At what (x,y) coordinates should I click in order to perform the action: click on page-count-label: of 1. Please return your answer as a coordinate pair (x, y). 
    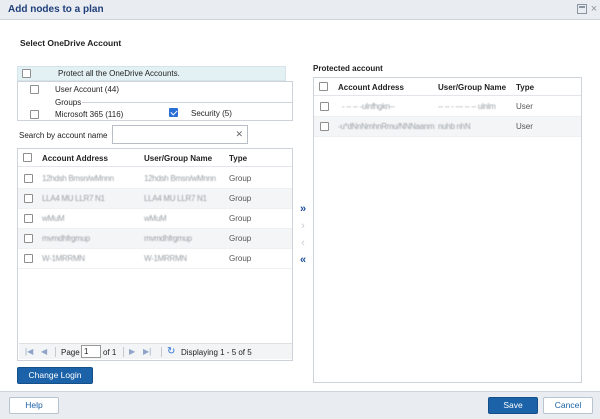
    Looking at the image, I should click on (110, 352).